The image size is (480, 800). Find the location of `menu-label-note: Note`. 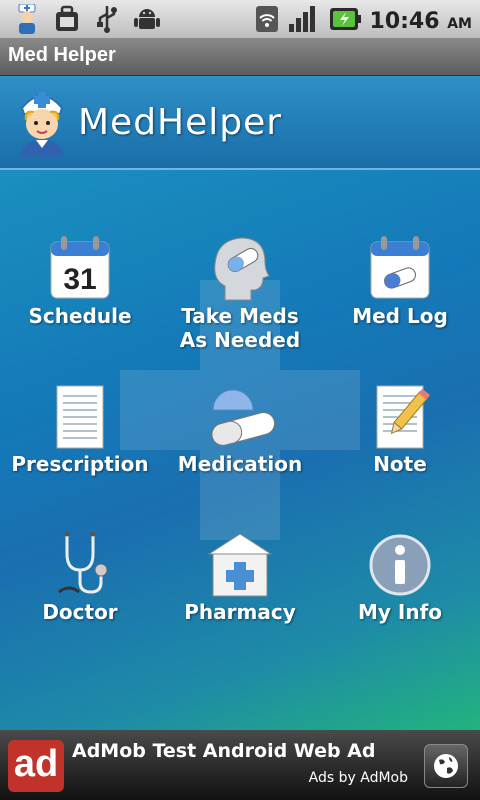

menu-label-note: Note is located at coordinates (400, 464).